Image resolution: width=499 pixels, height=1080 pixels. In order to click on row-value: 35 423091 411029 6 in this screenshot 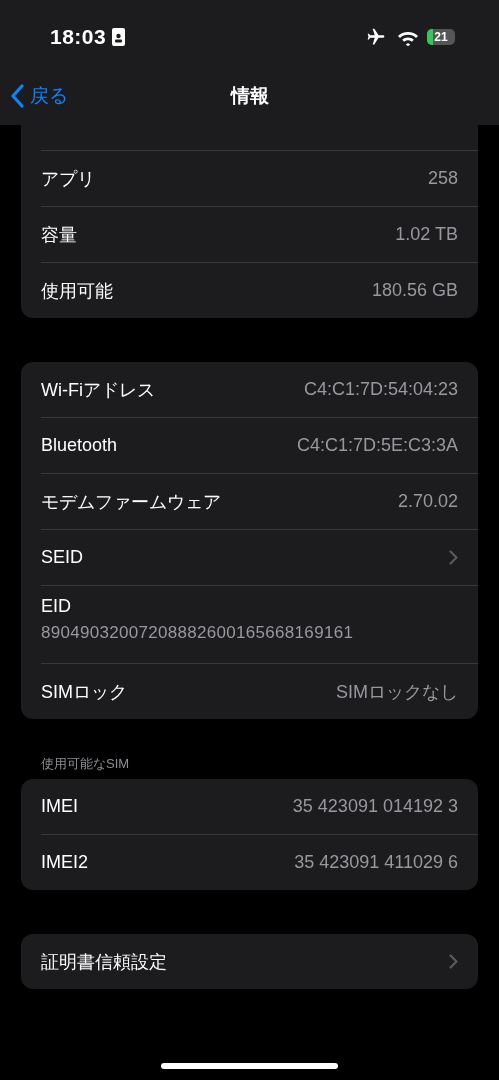, I will do `click(376, 862)`.